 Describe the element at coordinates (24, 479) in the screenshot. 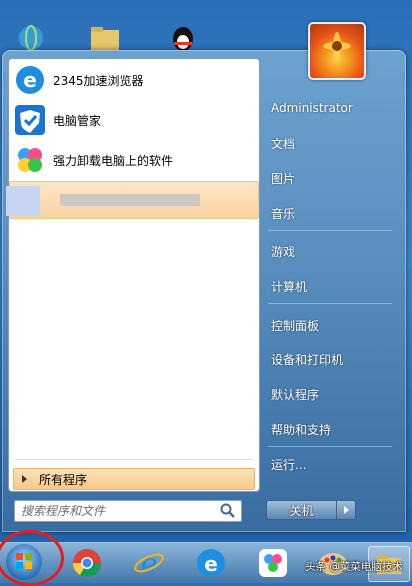

I see `arrow-right-icon` at that location.